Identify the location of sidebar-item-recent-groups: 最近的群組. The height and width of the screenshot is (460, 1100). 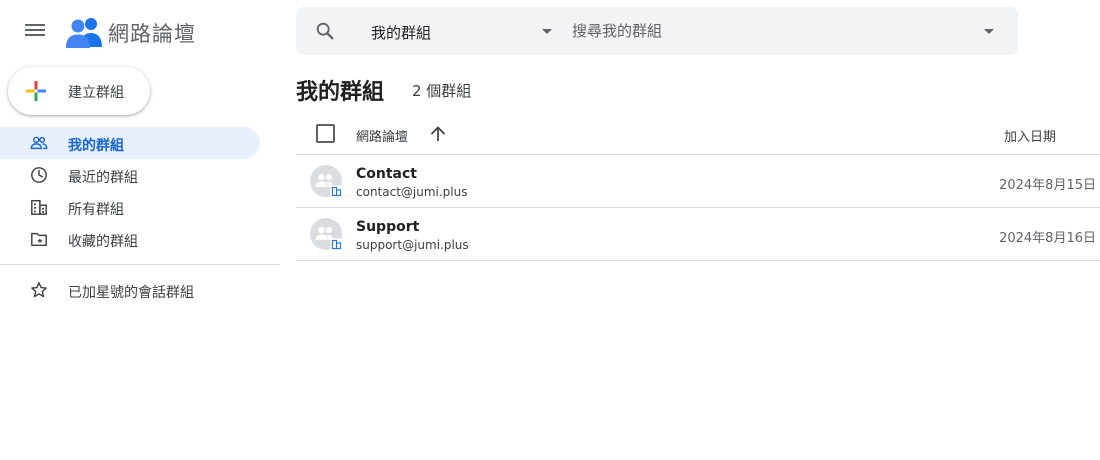
(130, 175).